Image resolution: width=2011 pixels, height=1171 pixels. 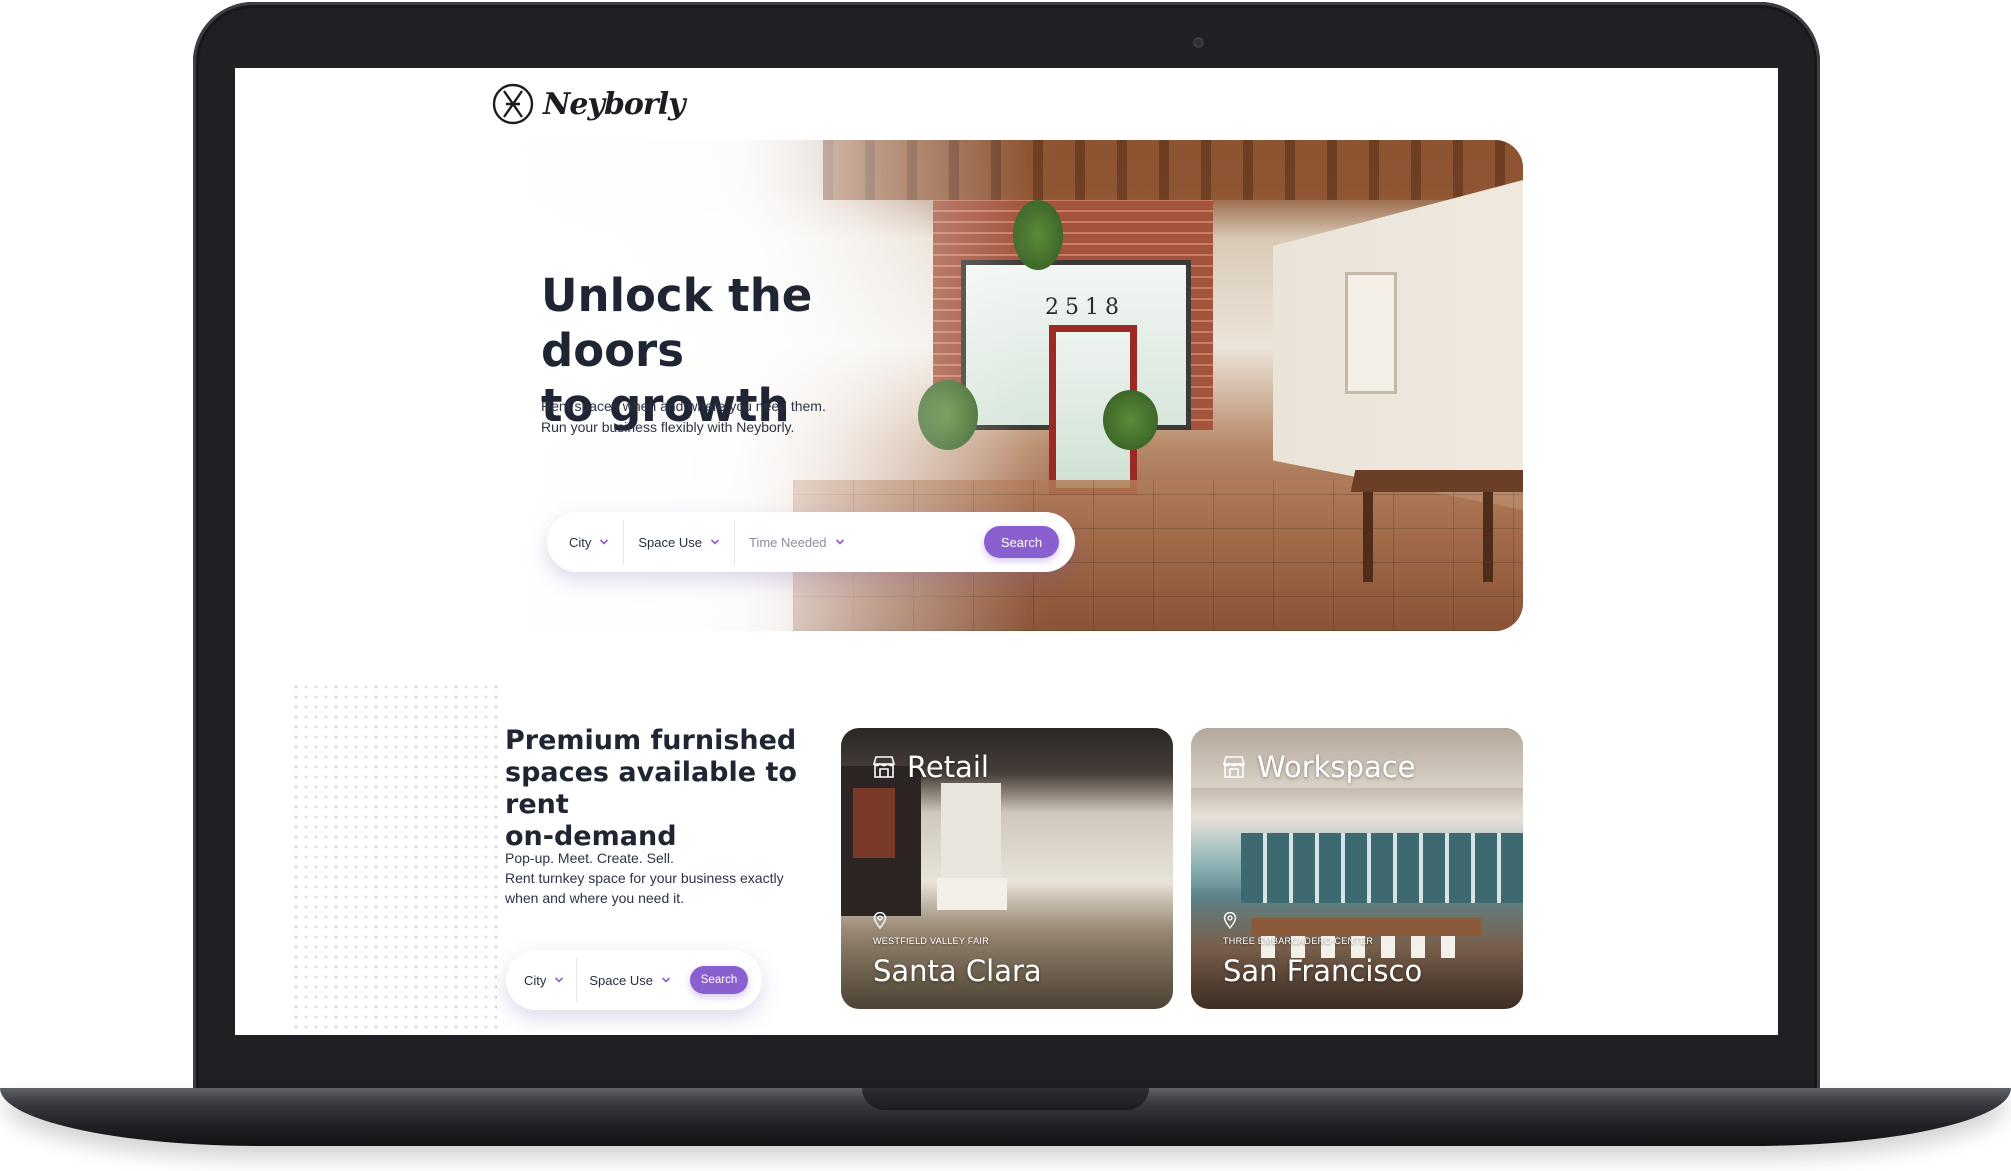 I want to click on card-category: Retail, so click(x=948, y=767).